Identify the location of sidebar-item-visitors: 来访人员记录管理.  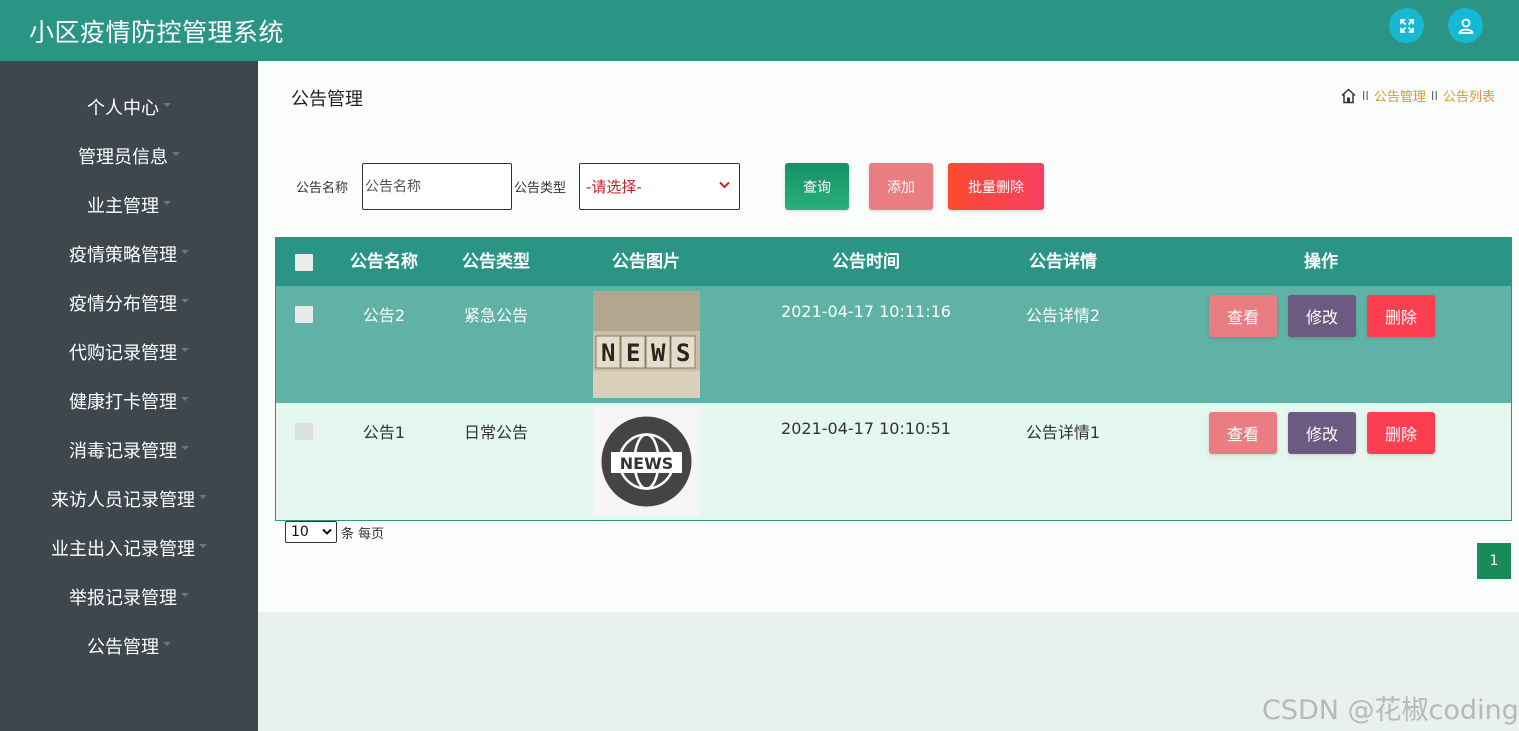
(129, 499).